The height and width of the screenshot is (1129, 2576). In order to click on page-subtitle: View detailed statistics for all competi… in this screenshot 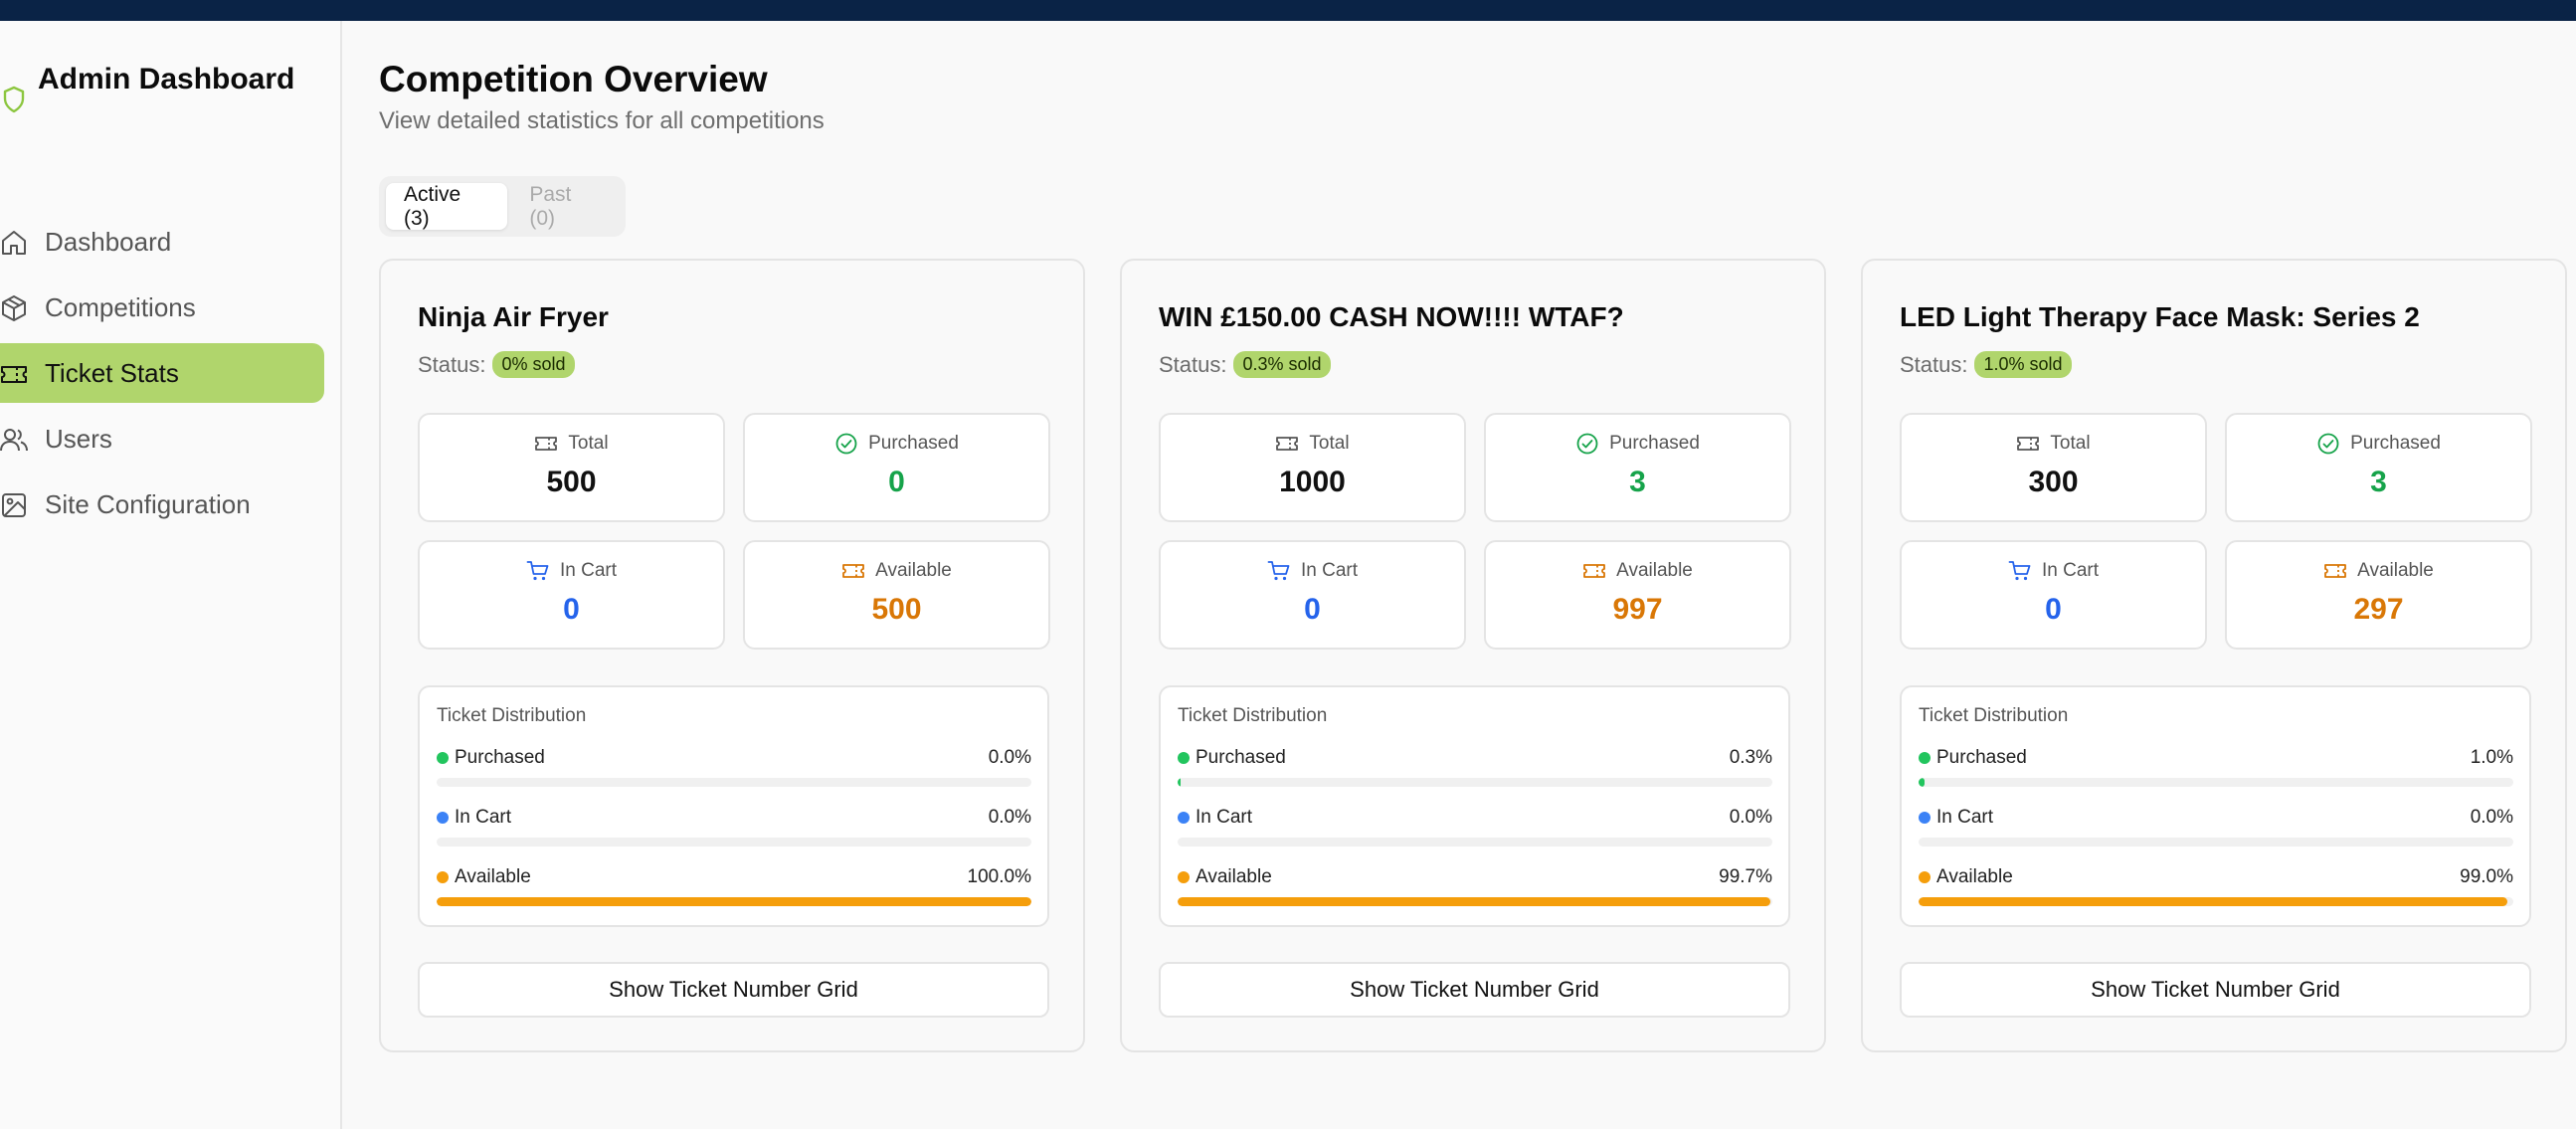, I will do `click(602, 120)`.